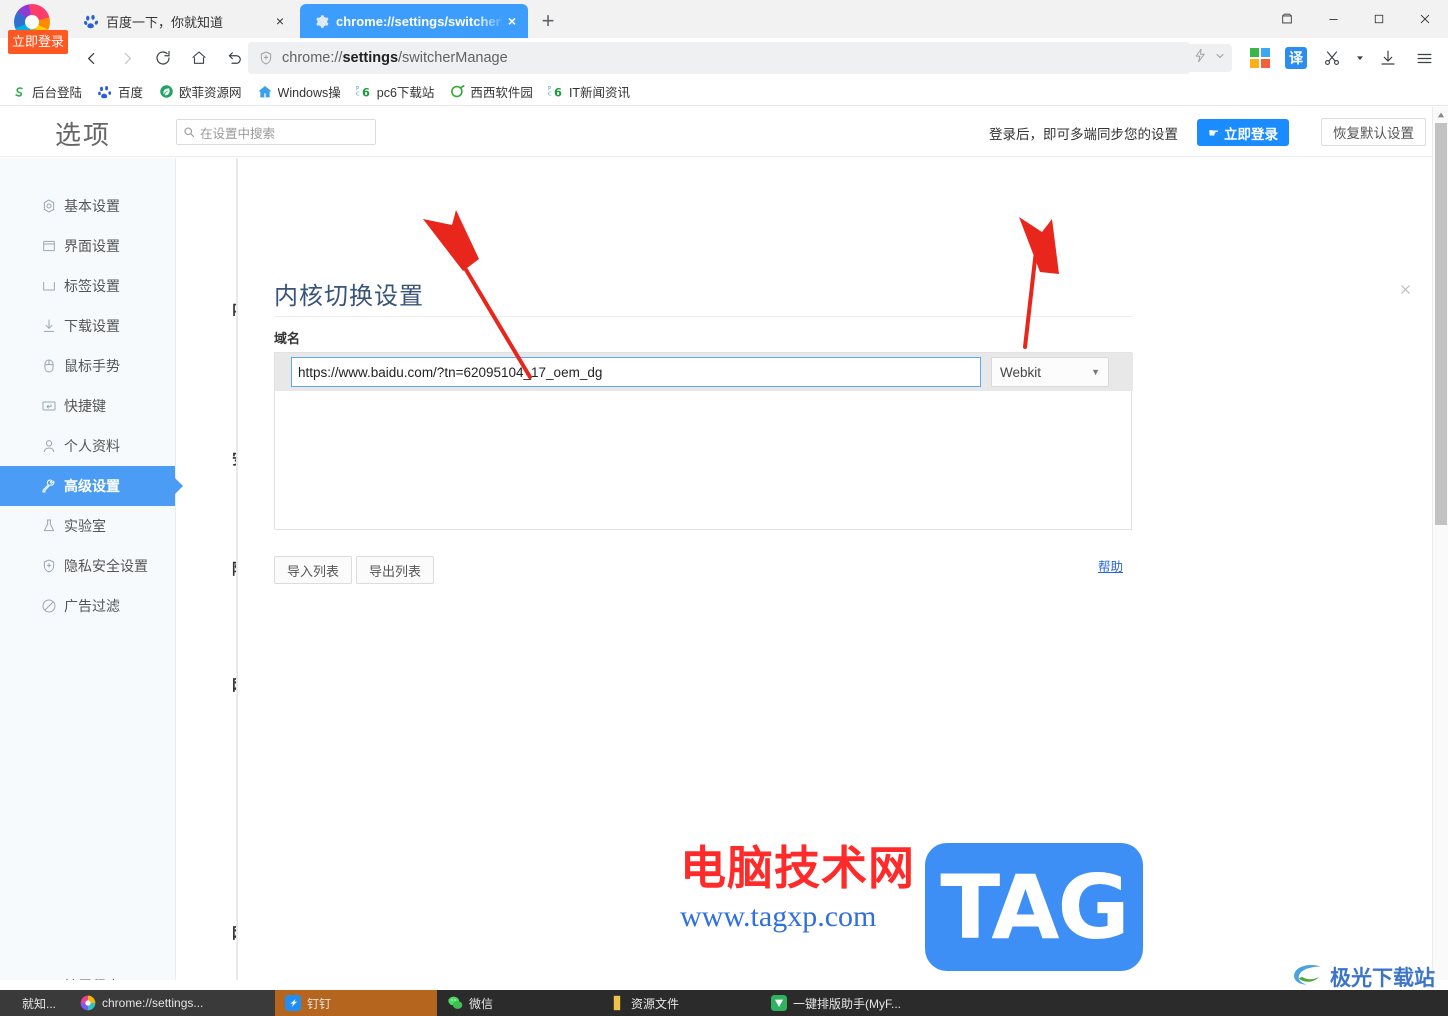 The width and height of the screenshot is (1448, 1016). I want to click on sidebar-item-label: 标签设置, so click(92, 286).